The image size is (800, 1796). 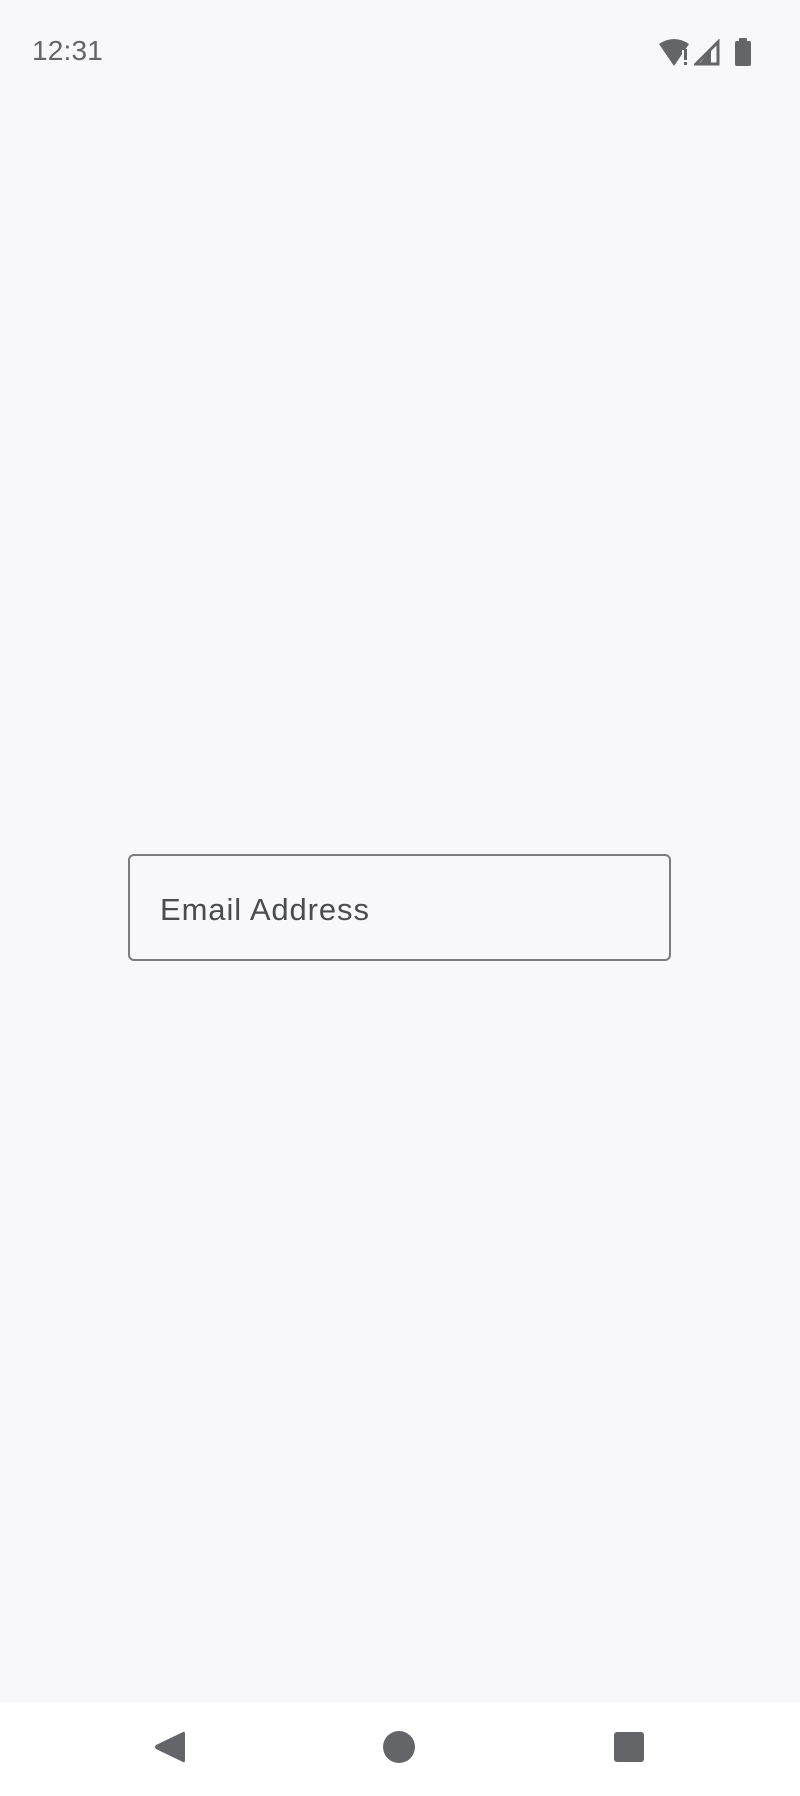 I want to click on back-button, so click(x=170, y=1749).